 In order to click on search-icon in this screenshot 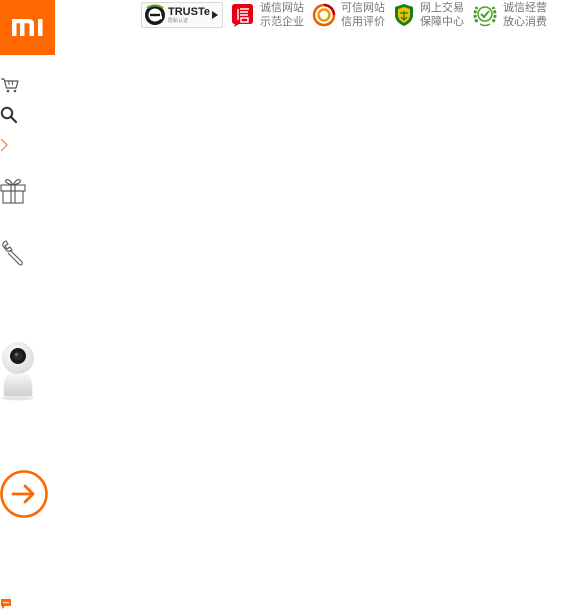, I will do `click(9, 115)`.